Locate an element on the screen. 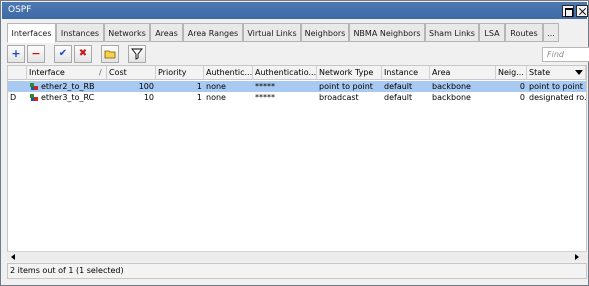 This screenshot has width=589, height=286. window-title: OSPF is located at coordinates (20, 10).